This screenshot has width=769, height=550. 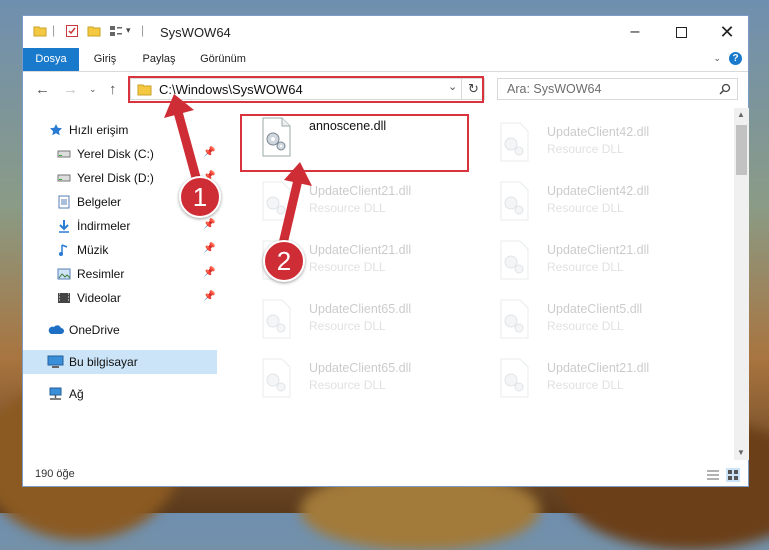 I want to click on file-item: UpdateClient5.dll Resource DLL, so click(x=594, y=319).